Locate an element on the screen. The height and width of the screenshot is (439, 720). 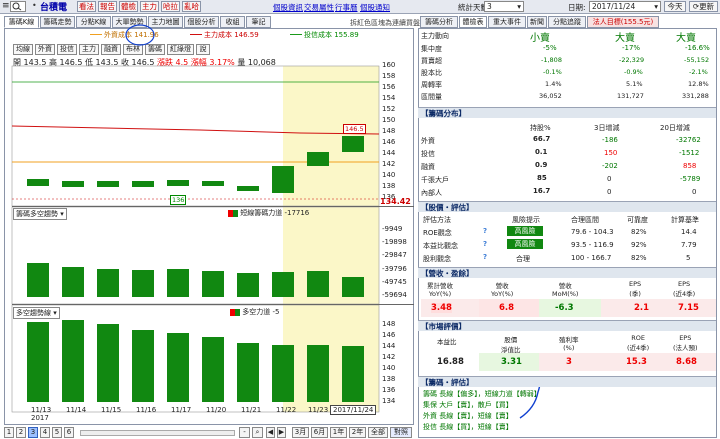
cell: 3.48 is located at coordinates (441, 308).